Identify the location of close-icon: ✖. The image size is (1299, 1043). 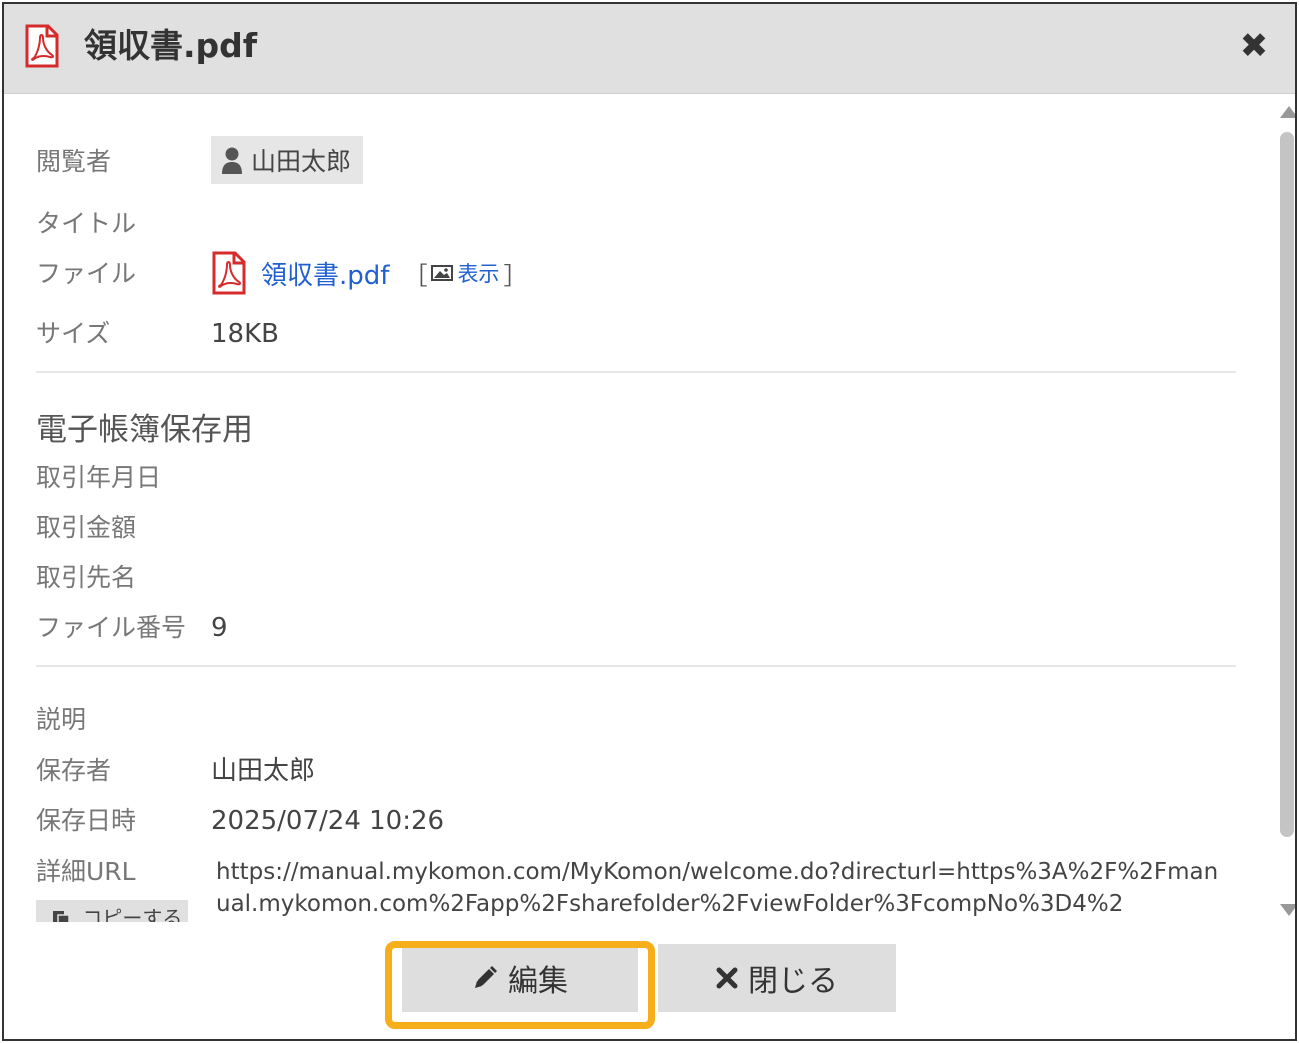
(1254, 46).